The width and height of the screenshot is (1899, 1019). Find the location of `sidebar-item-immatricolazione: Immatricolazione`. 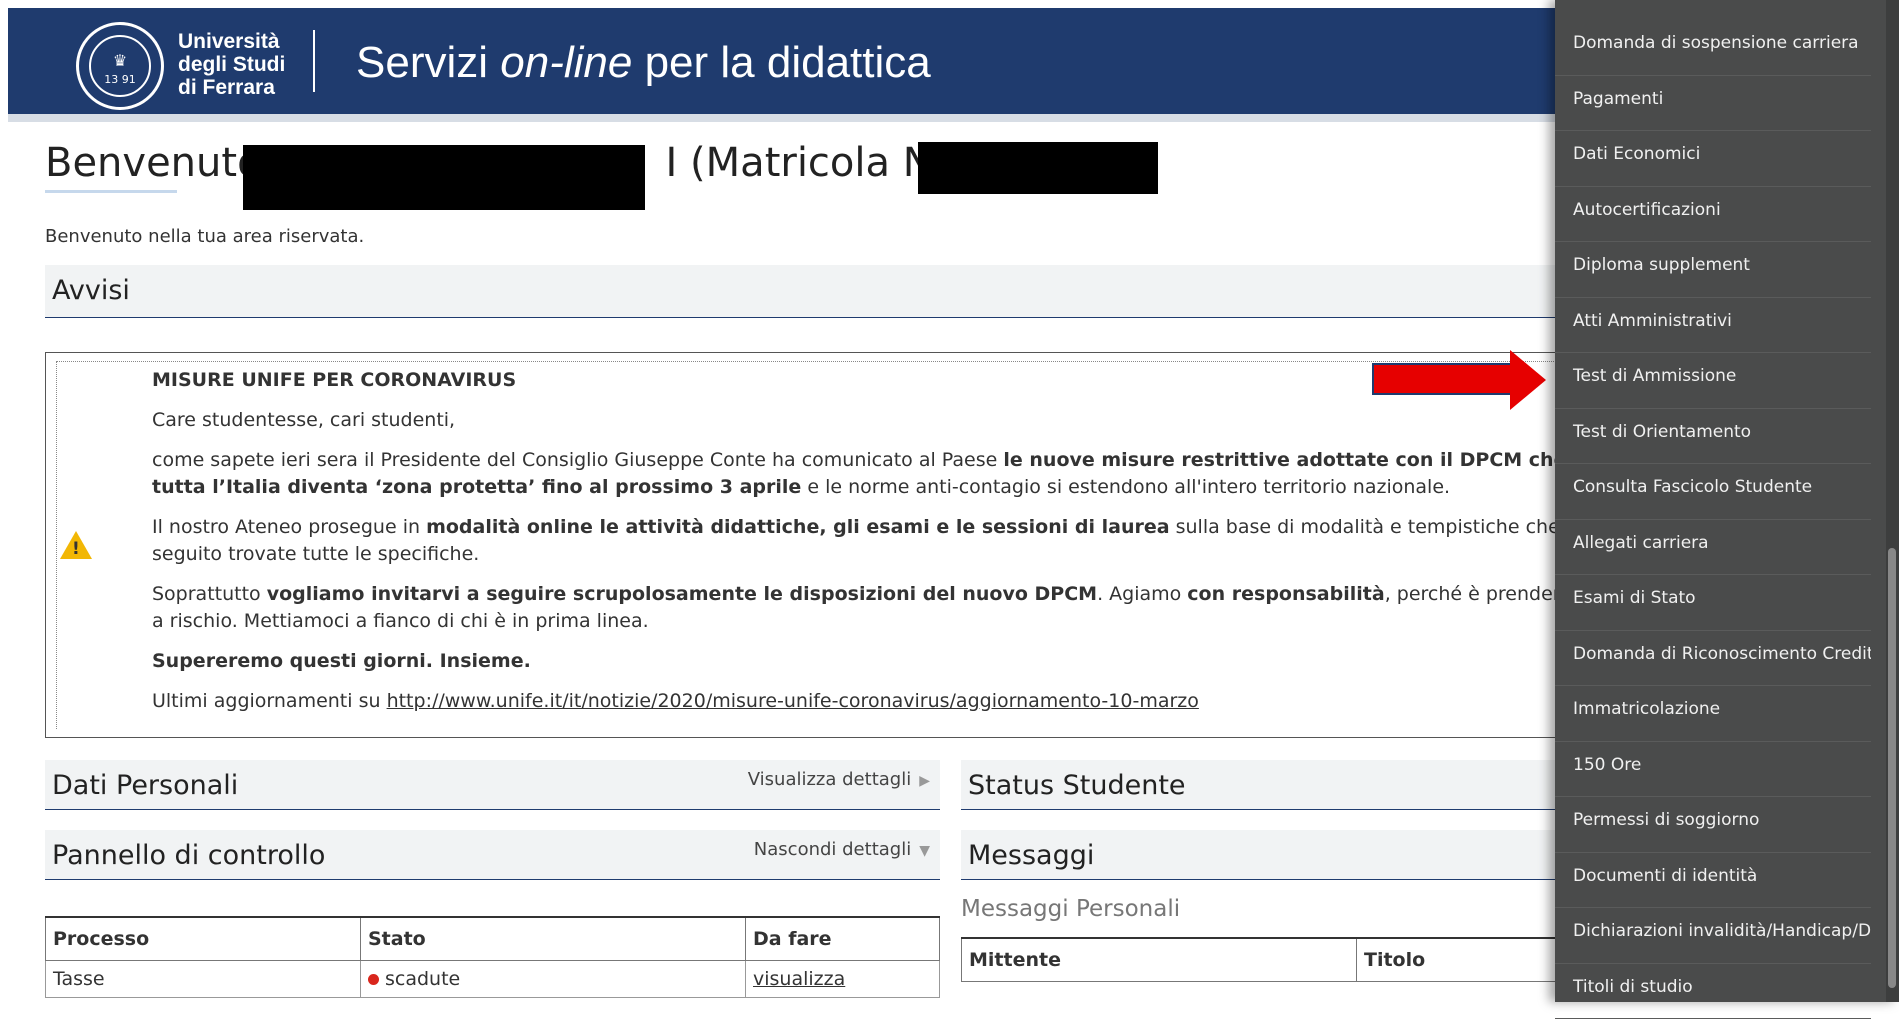

sidebar-item-immatricolazione: Immatricolazione is located at coordinates (1713, 714).